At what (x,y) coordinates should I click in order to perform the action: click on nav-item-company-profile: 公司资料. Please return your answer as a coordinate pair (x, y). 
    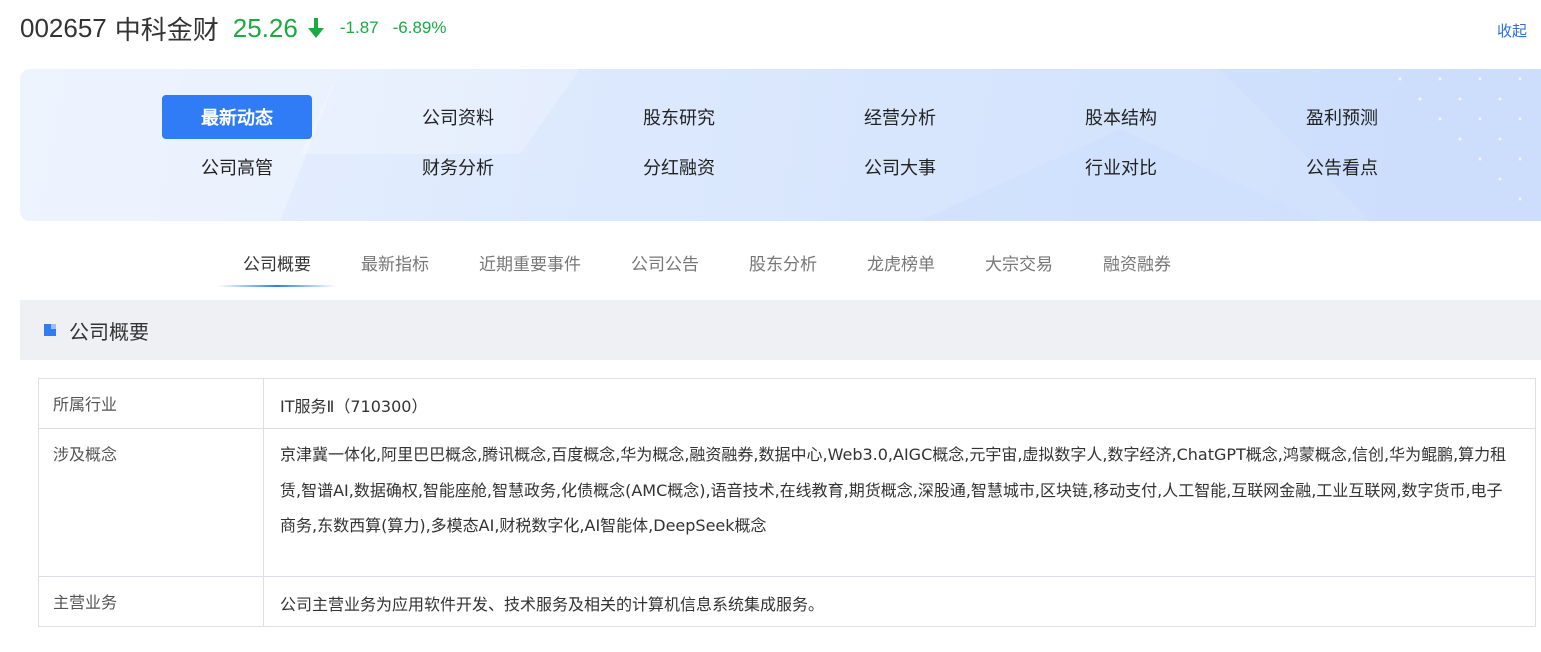
    Looking at the image, I should click on (458, 117).